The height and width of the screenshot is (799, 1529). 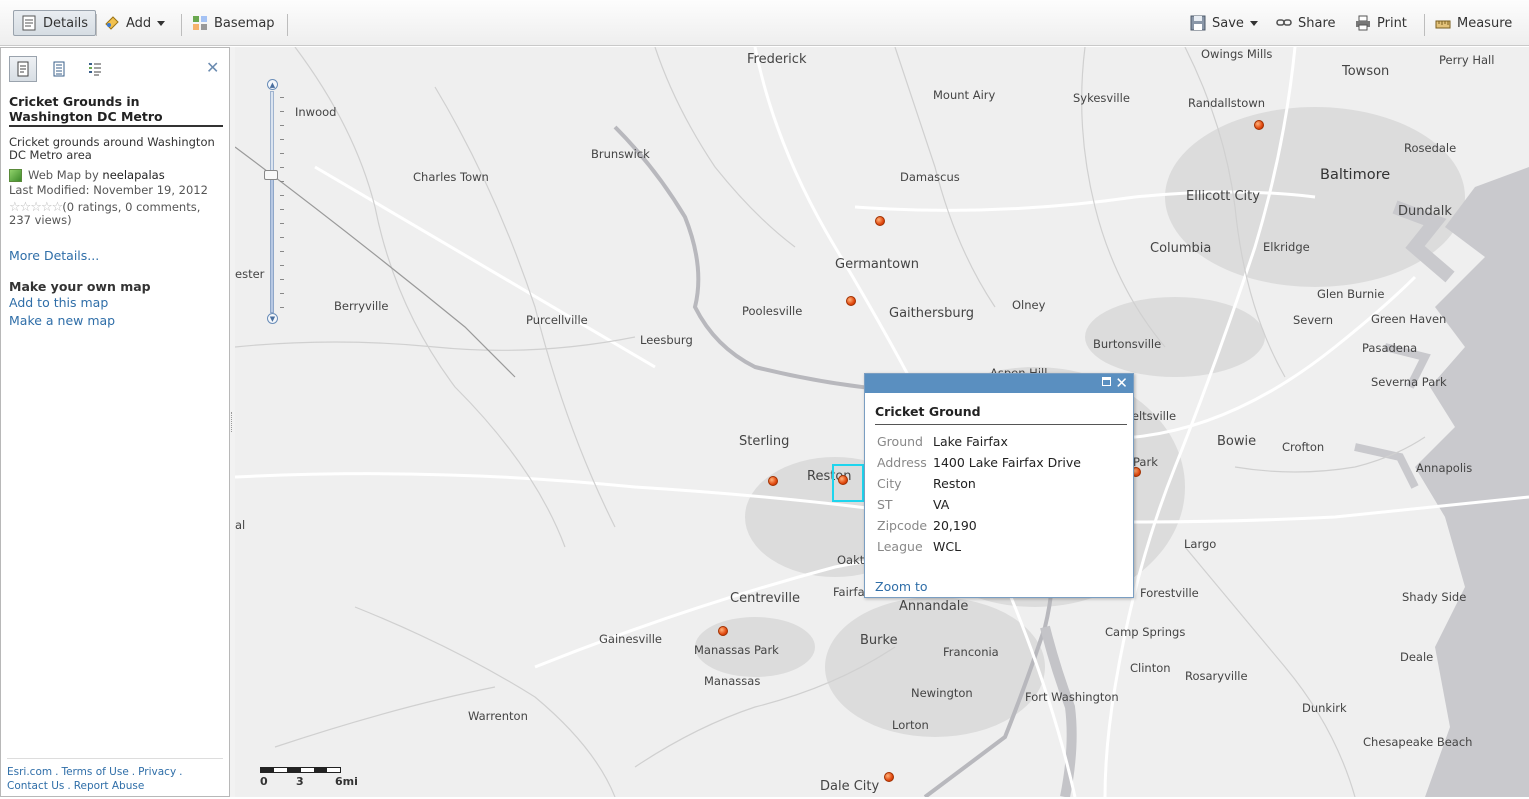 What do you see at coordinates (62, 320) in the screenshot?
I see `make-new-map-link: Make a new map` at bounding box center [62, 320].